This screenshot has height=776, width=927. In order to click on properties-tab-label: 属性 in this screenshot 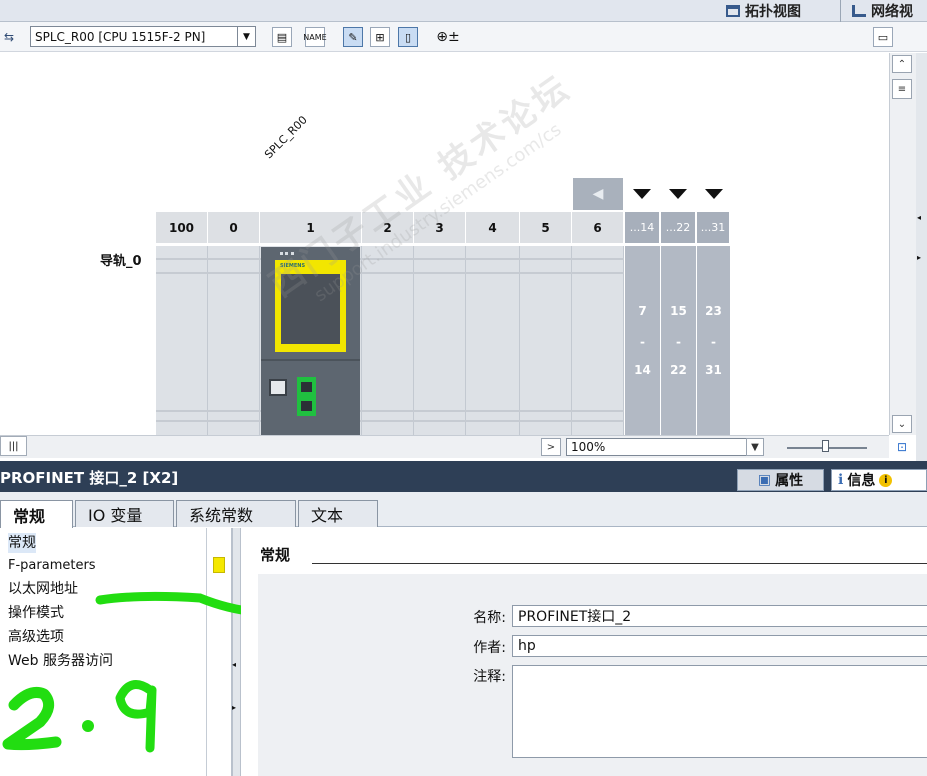, I will do `click(789, 481)`.